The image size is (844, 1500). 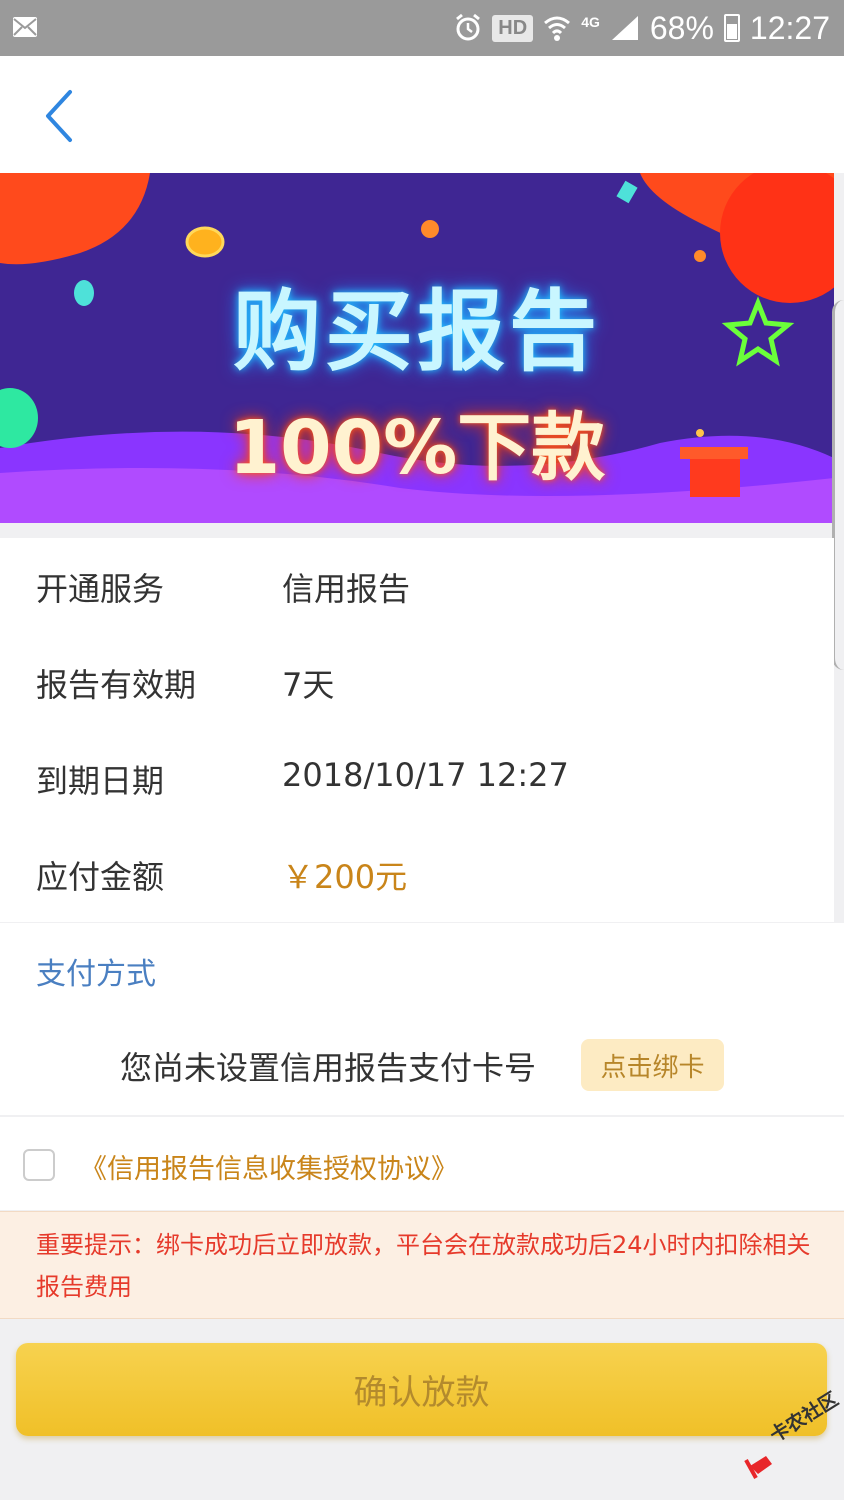 What do you see at coordinates (417, 874) in the screenshot?
I see `amount-row: 应付金额 ￥200元` at bounding box center [417, 874].